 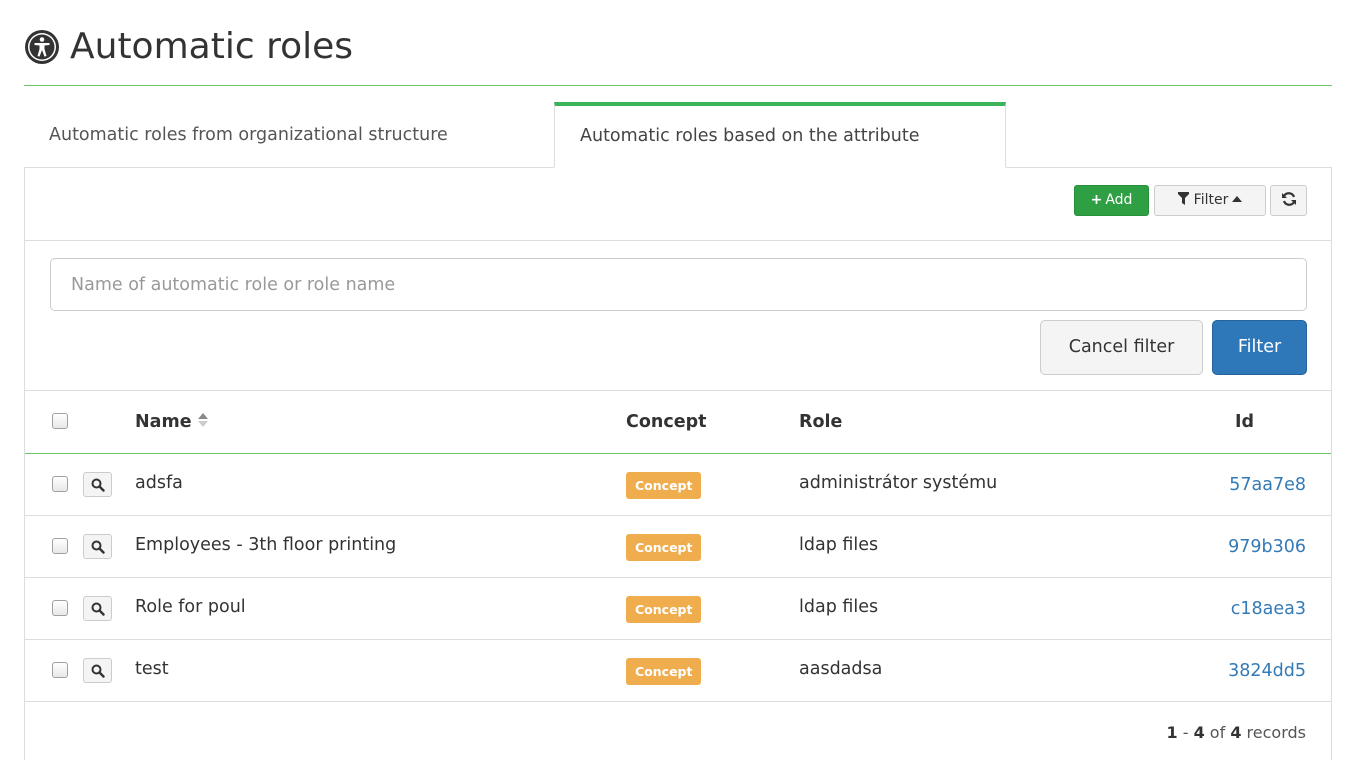 What do you see at coordinates (1259, 347) in the screenshot?
I see `apply-filter-button: Filter` at bounding box center [1259, 347].